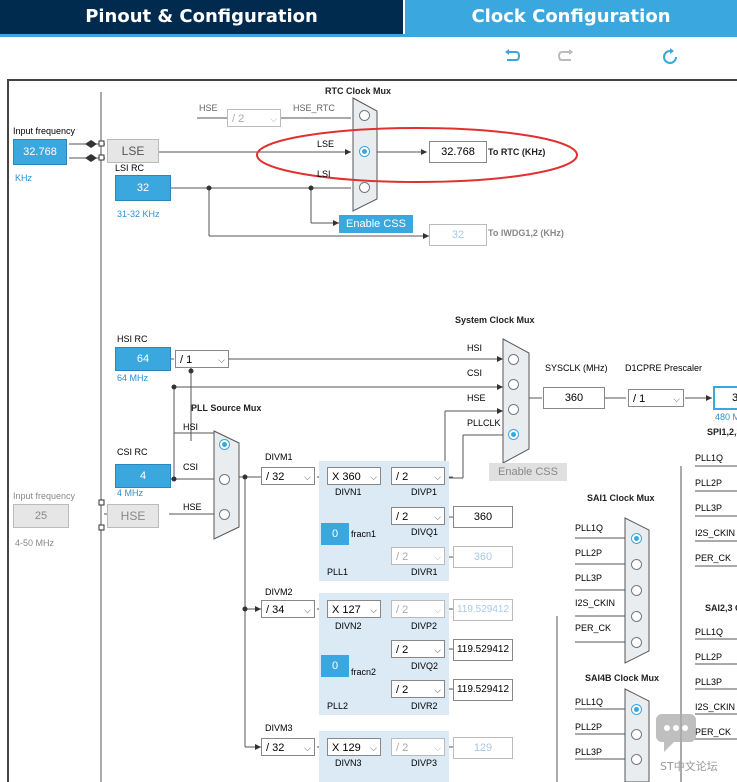  I want to click on divr2-select: / 2 ⌵, so click(418, 689).